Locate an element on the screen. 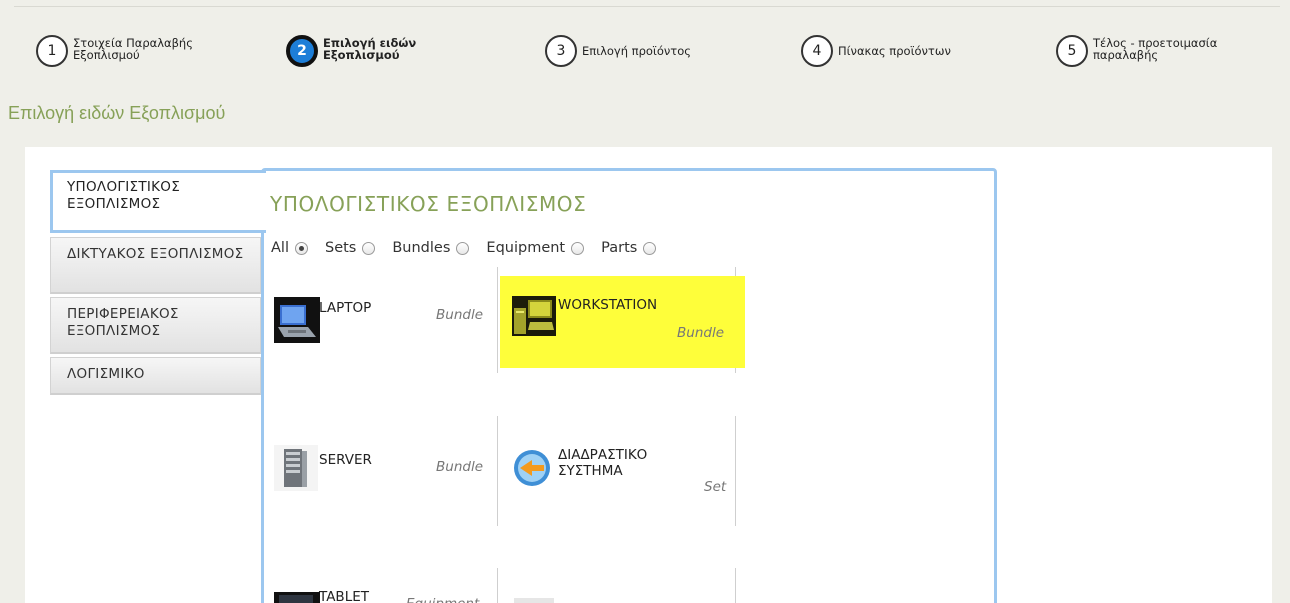 This screenshot has width=1290, height=603. category-tab-software: ΛΟΓΙΣΜΙΚΟ is located at coordinates (155, 376).